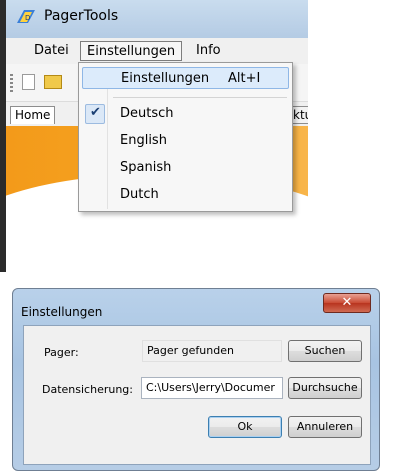  I want to click on ok-button: Ok, so click(245, 427).